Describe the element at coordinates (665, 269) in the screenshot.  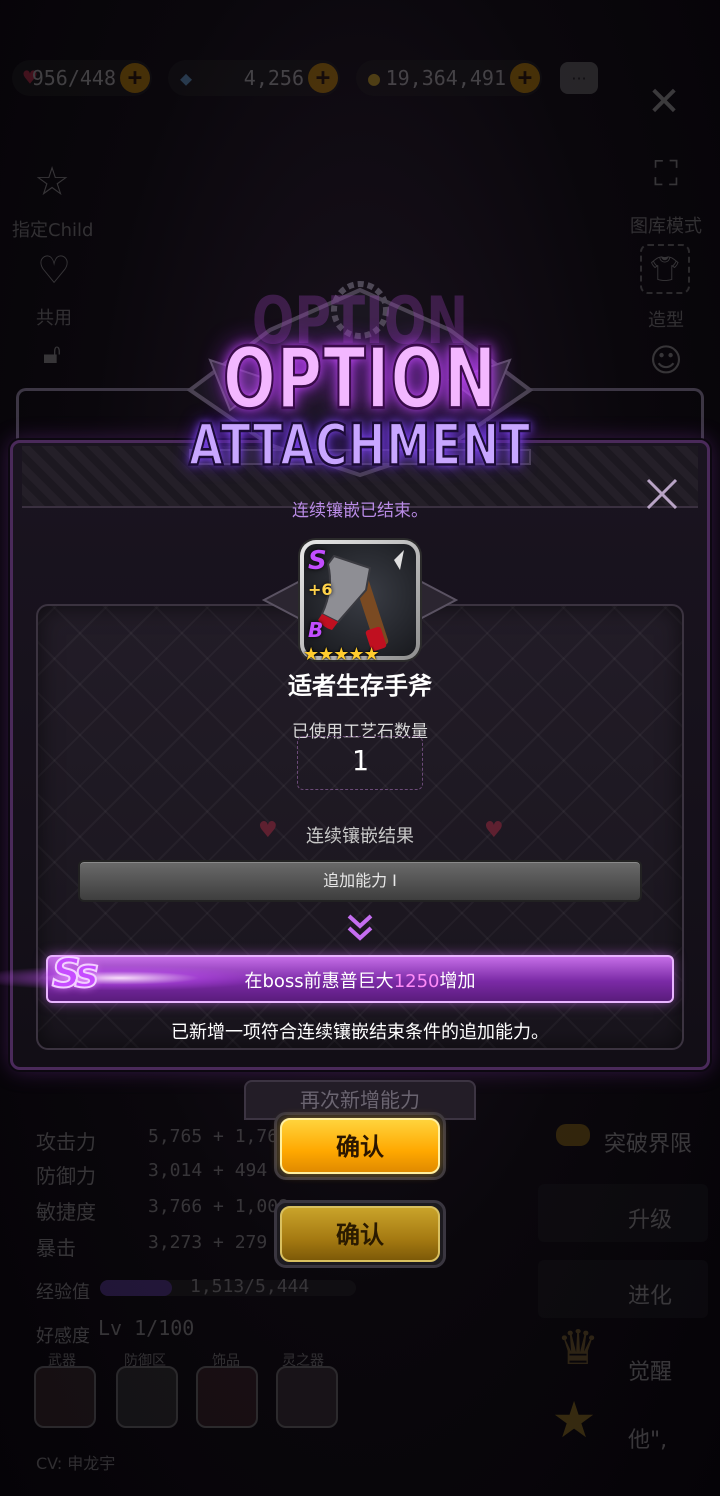
I see `shirt-icon: 👕︎` at that location.